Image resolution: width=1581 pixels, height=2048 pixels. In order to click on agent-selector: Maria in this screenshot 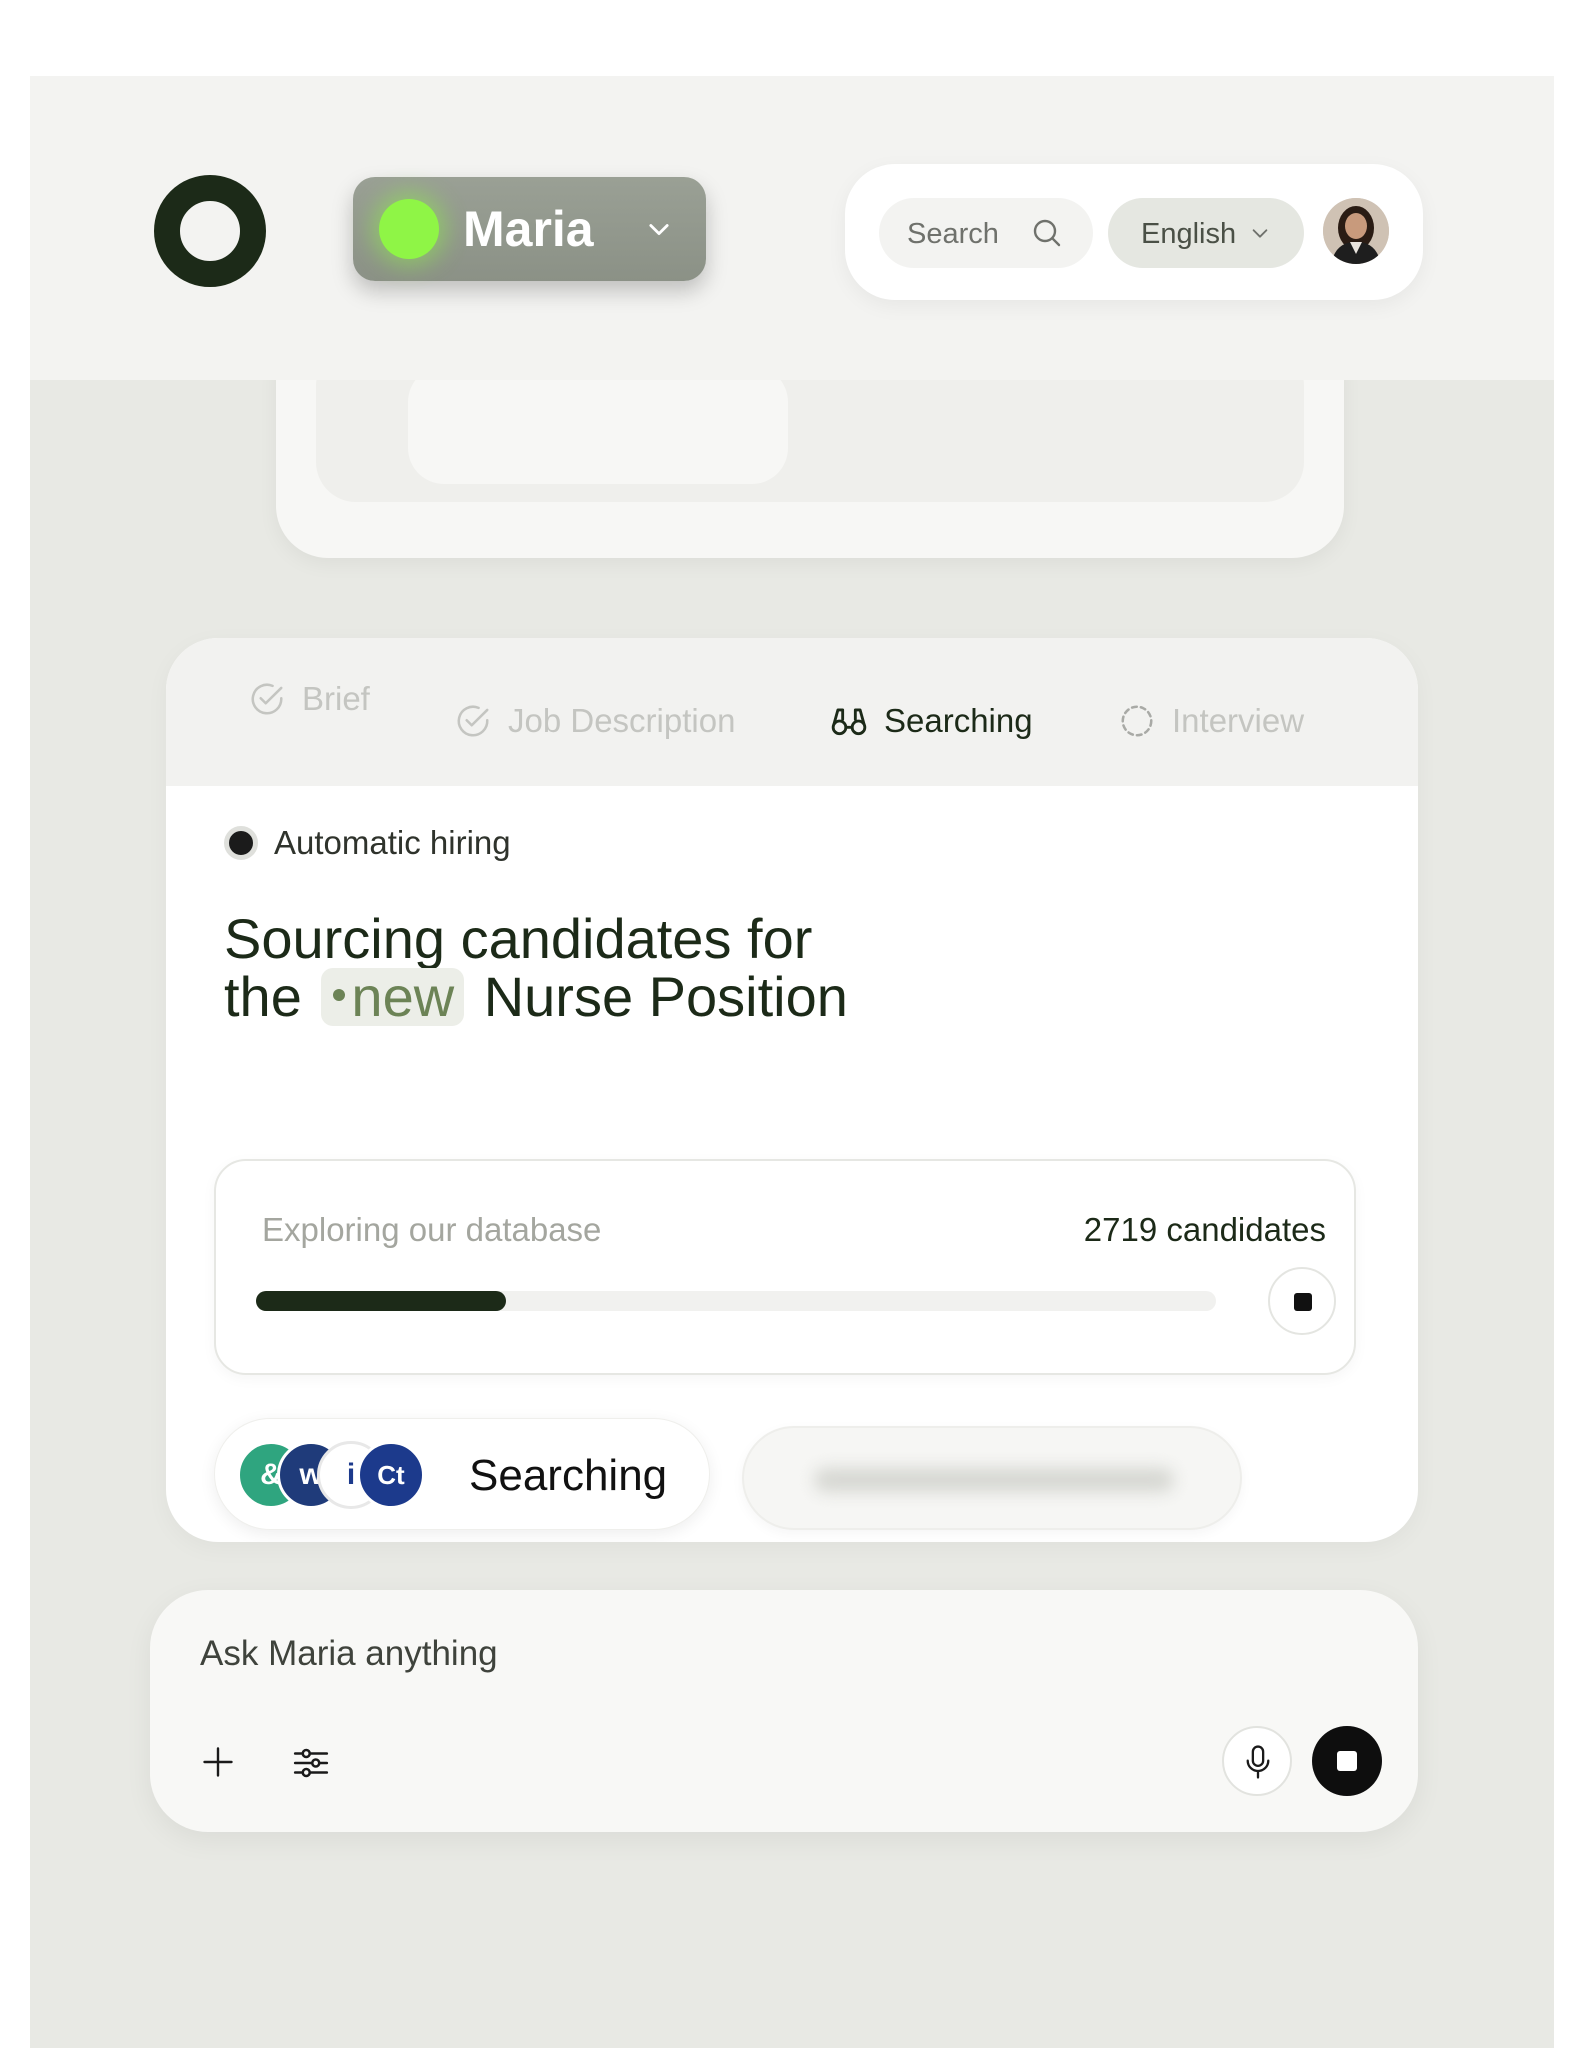, I will do `click(529, 229)`.